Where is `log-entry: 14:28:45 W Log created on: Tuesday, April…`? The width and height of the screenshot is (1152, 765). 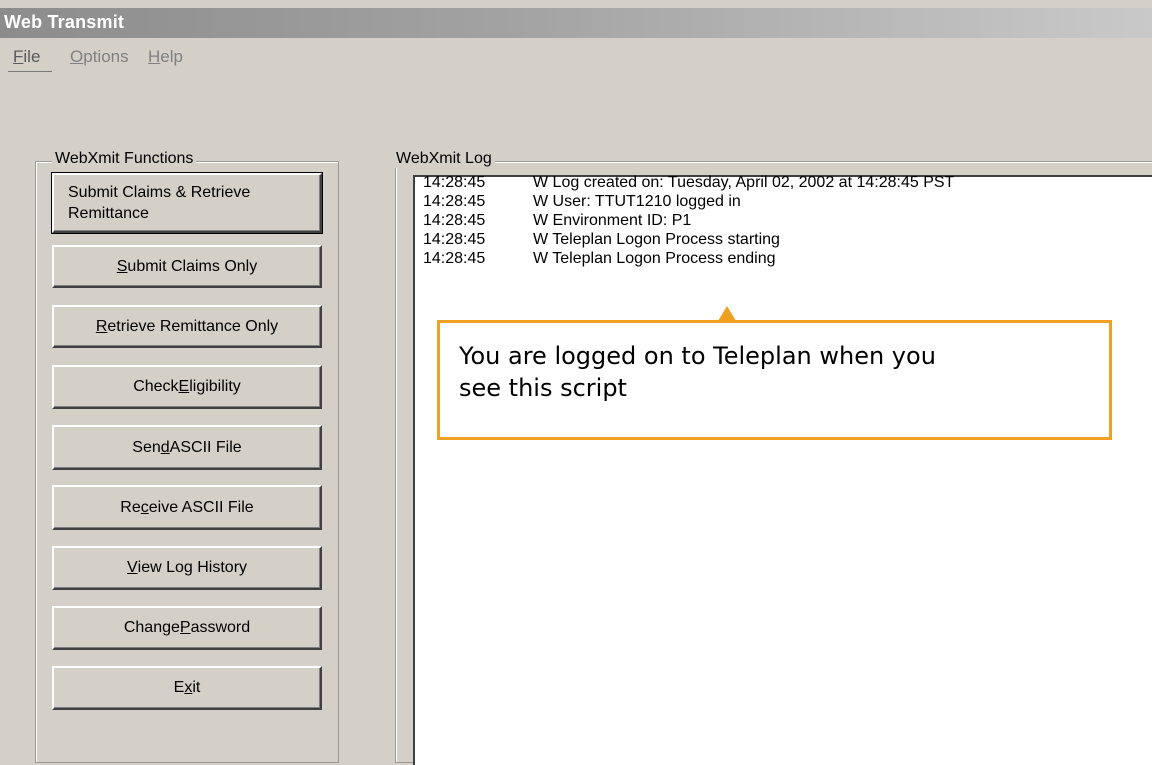 log-entry: 14:28:45 W Log created on: Tuesday, April… is located at coordinates (688, 182).